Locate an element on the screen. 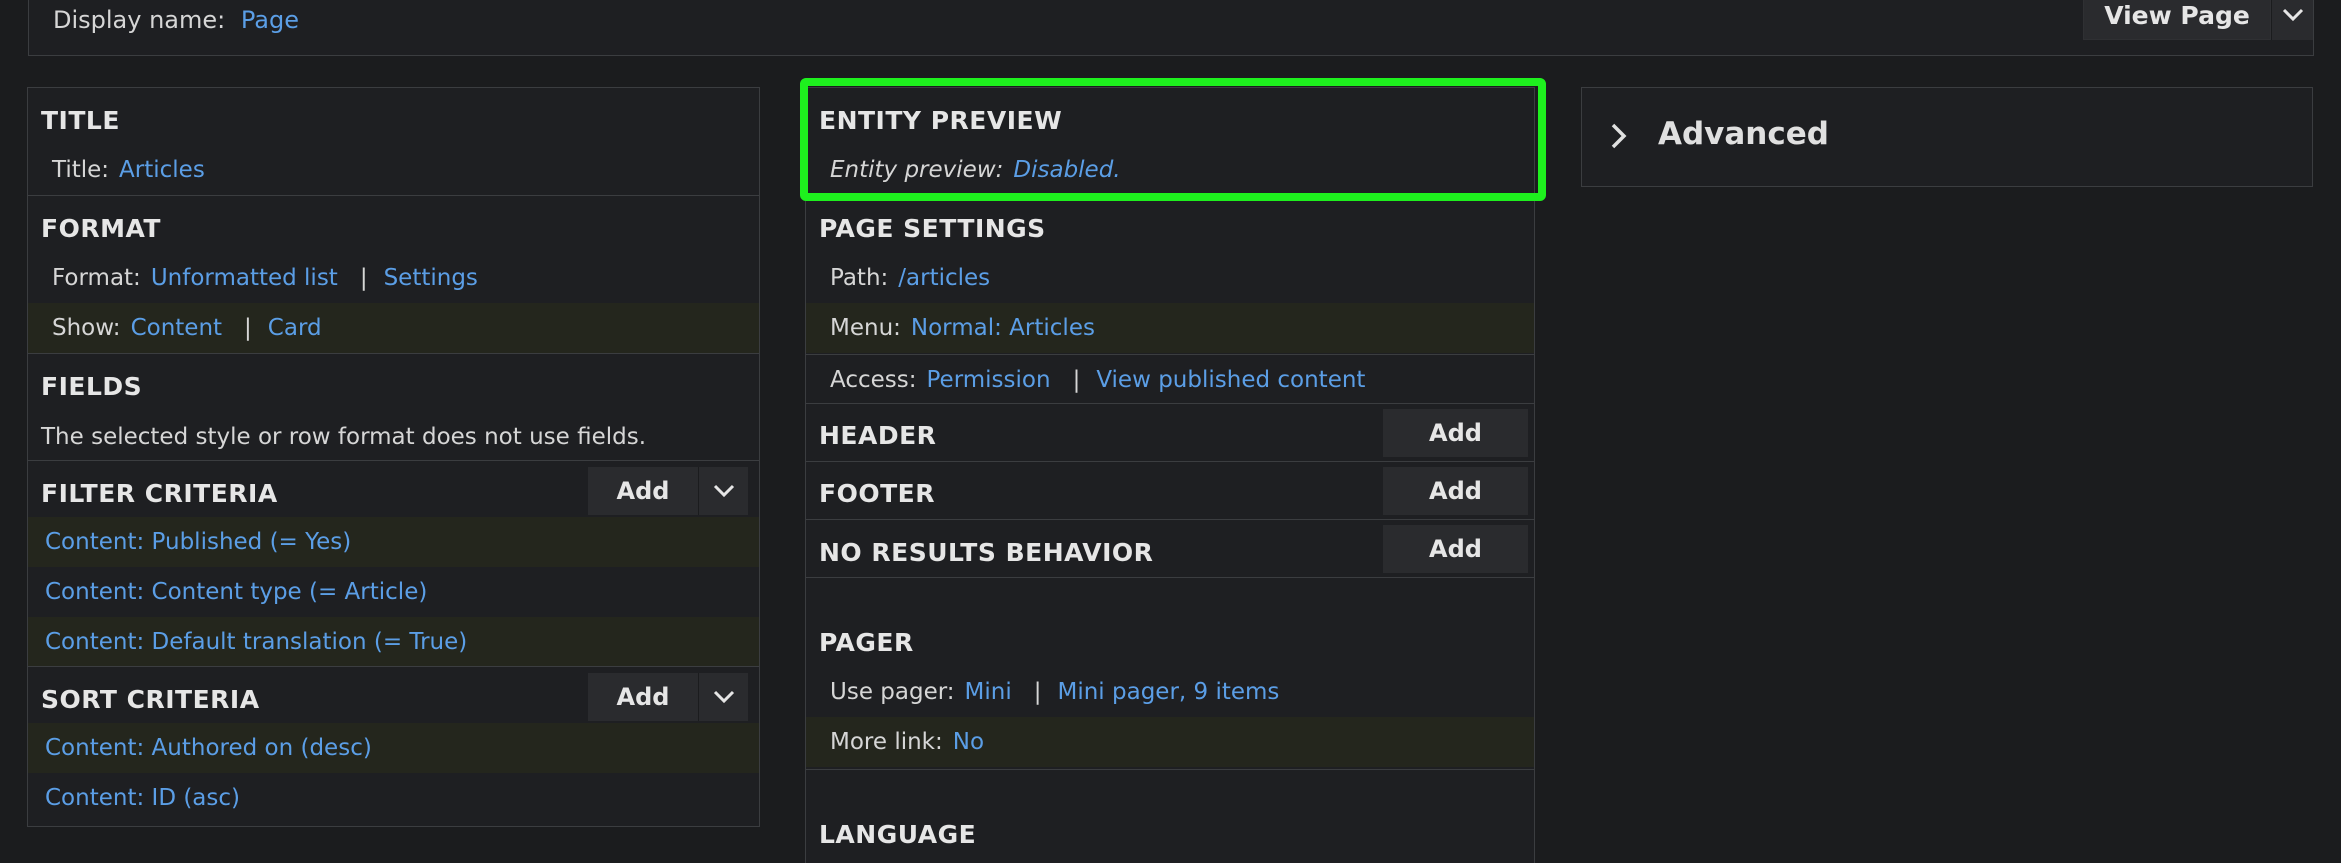 This screenshot has height=863, width=2341. format-link: Unformatted list is located at coordinates (244, 278).